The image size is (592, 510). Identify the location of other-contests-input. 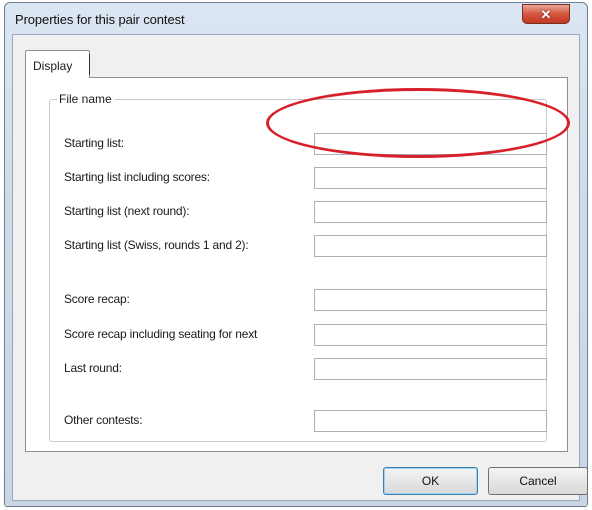
(430, 421).